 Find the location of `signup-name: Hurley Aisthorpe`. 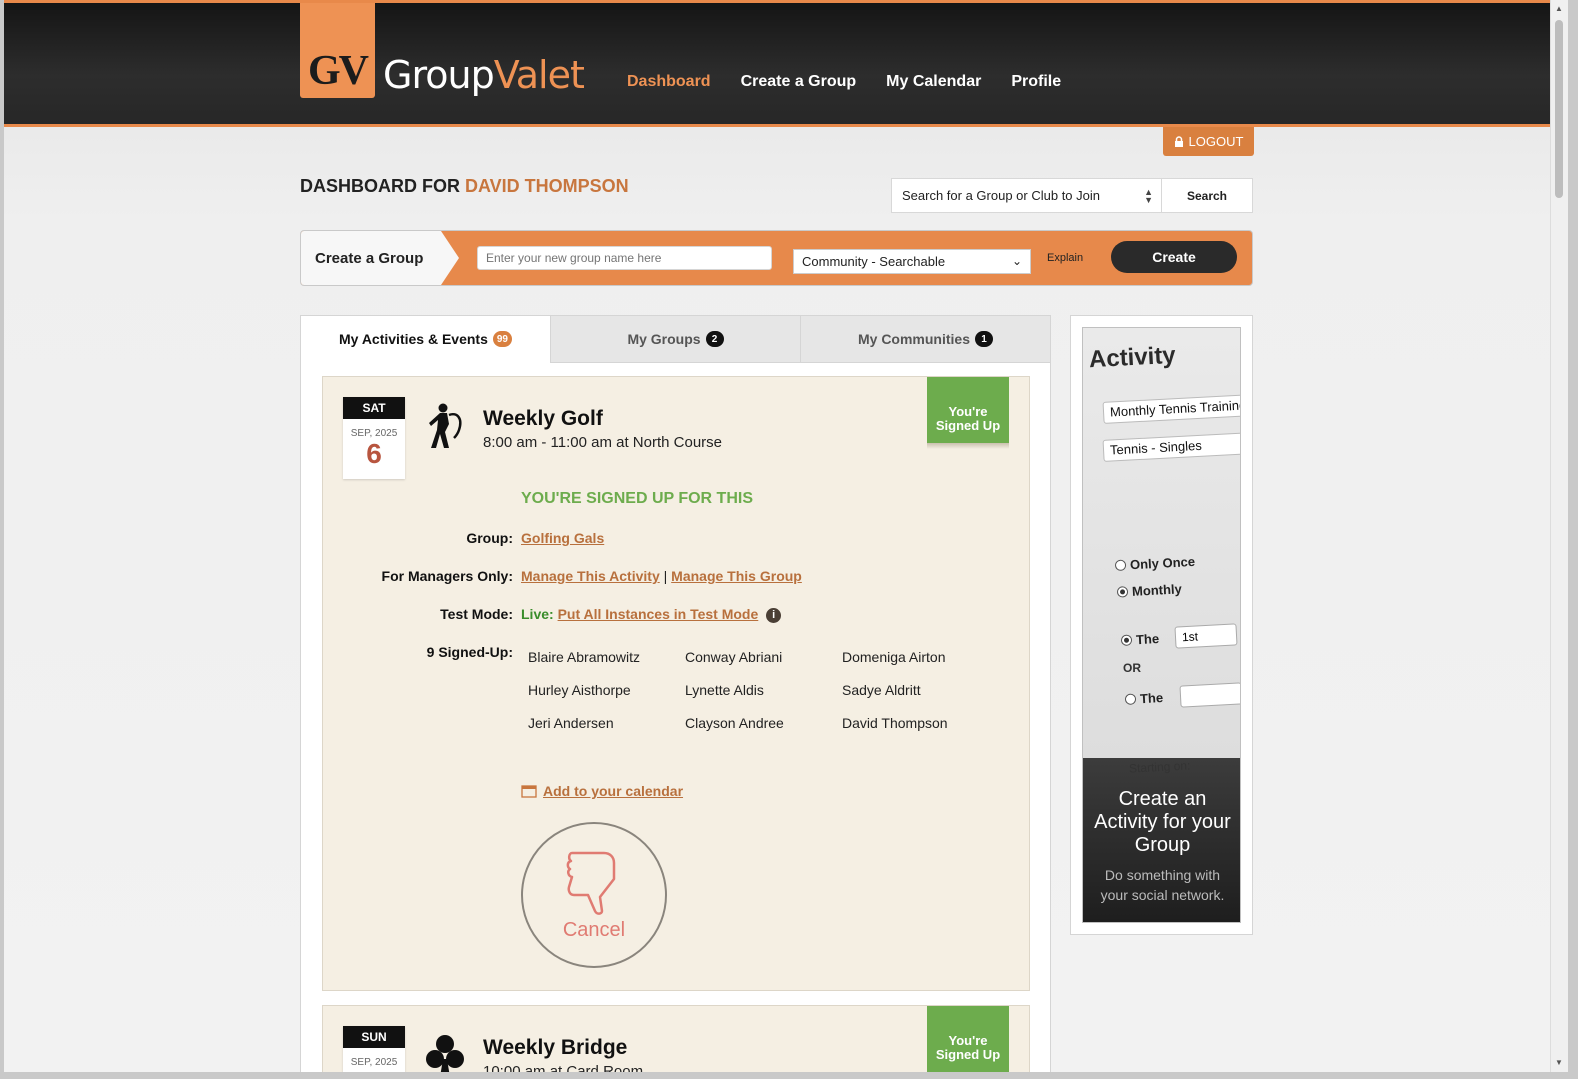

signup-name: Hurley Aisthorpe is located at coordinates (579, 690).